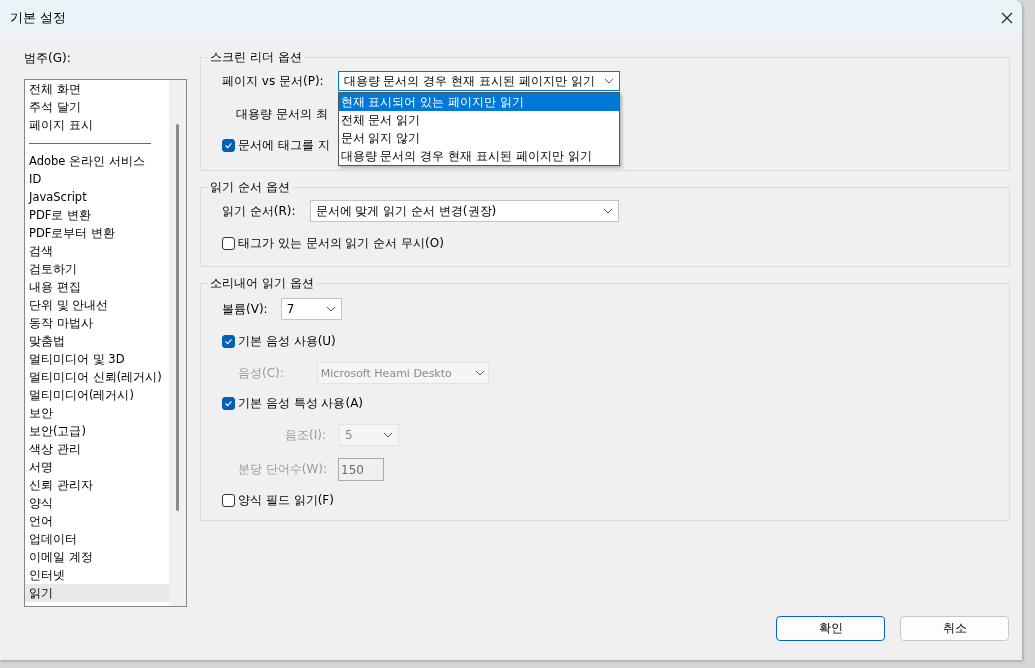 Image resolution: width=1035 pixels, height=668 pixels. Describe the element at coordinates (245, 309) in the screenshot. I see `field-label: 볼륨(V):` at that location.